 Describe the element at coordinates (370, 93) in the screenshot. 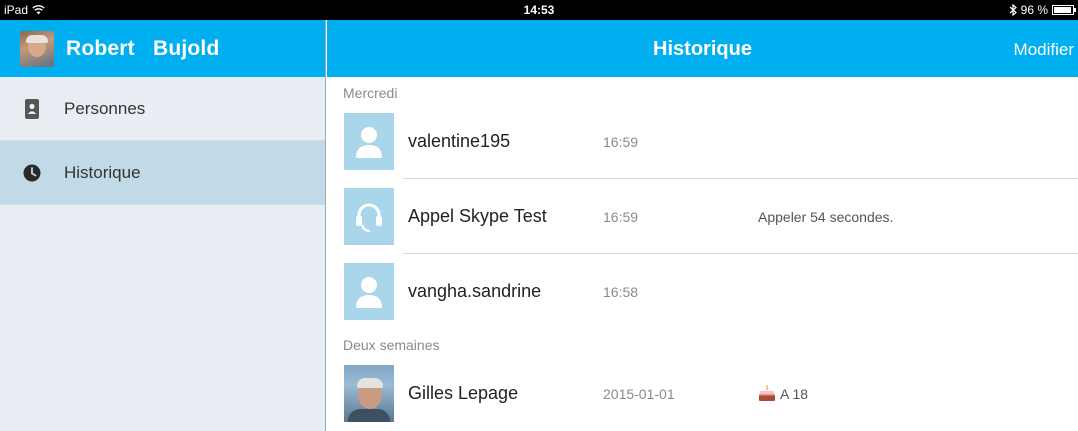

I see `section-label: Mercredi` at that location.